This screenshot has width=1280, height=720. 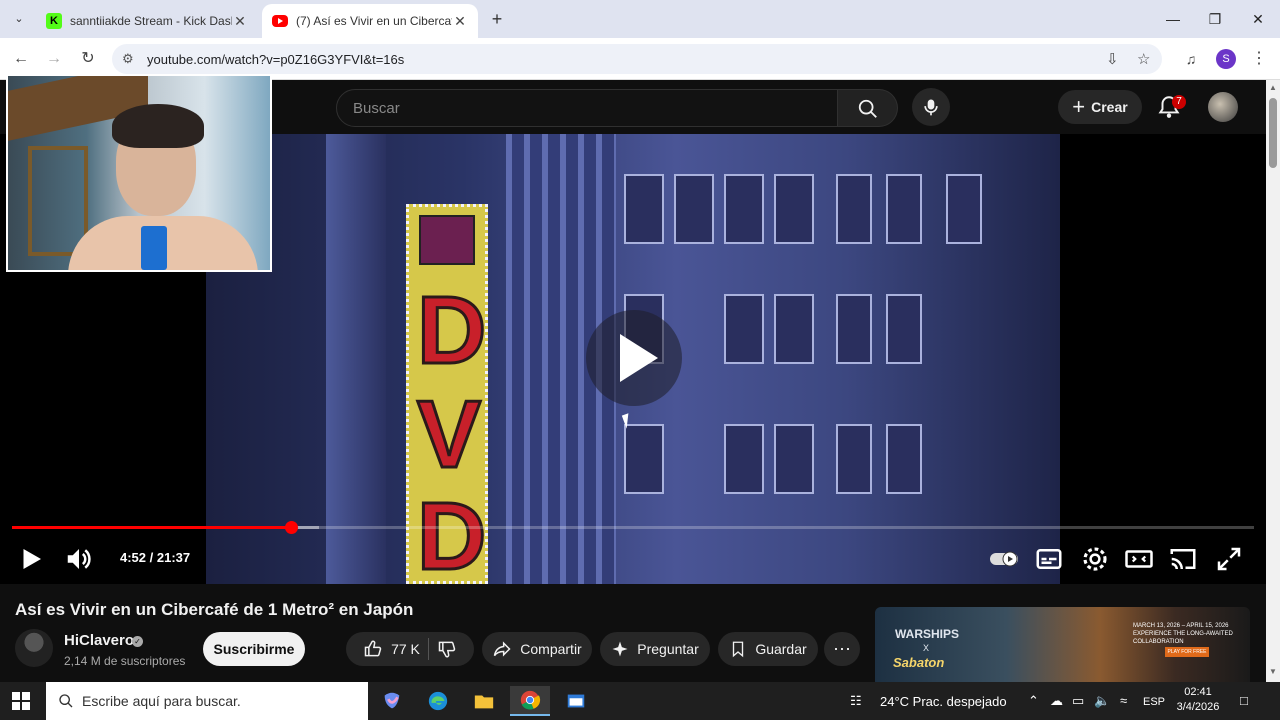 I want to click on share-button: Compartir, so click(x=537, y=649).